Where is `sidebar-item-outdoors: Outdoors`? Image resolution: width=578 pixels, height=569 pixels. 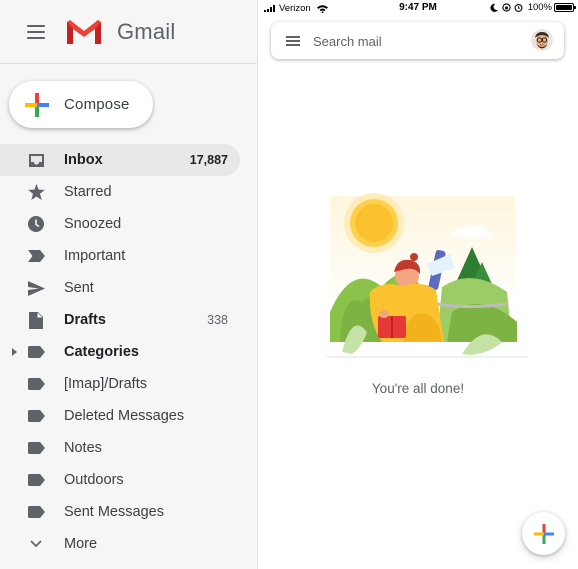 sidebar-item-outdoors: Outdoors is located at coordinates (120, 480).